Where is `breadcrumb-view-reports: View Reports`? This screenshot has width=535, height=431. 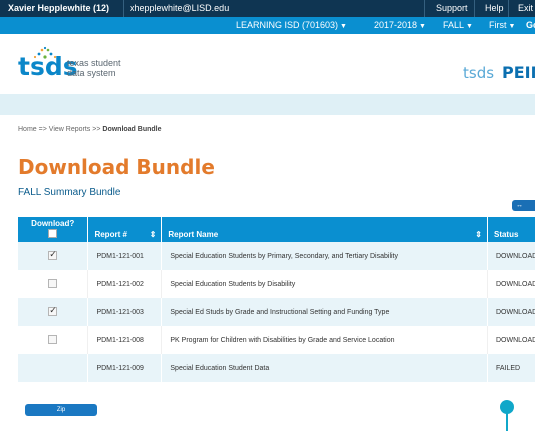 breadcrumb-view-reports: View Reports is located at coordinates (70, 129).